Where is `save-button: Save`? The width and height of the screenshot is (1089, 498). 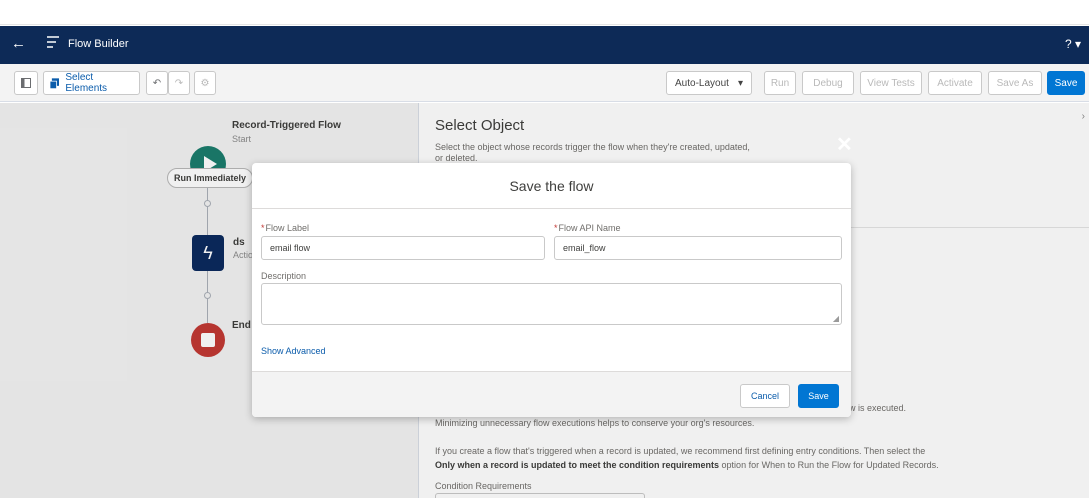
save-button: Save is located at coordinates (818, 396).